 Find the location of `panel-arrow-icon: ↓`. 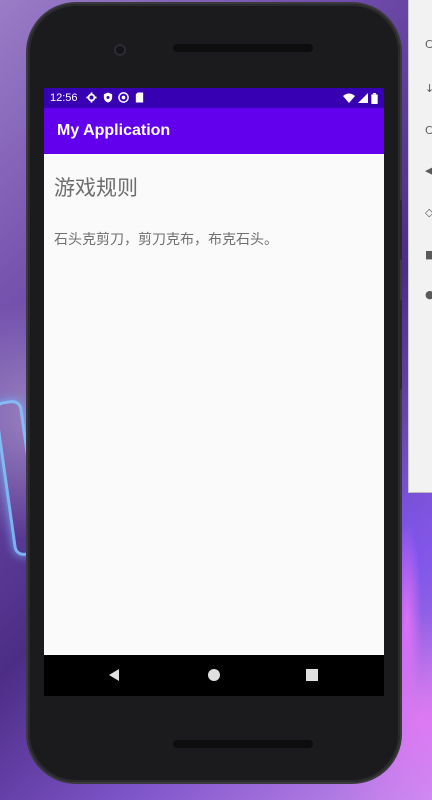

panel-arrow-icon: ↓ is located at coordinates (428, 88).